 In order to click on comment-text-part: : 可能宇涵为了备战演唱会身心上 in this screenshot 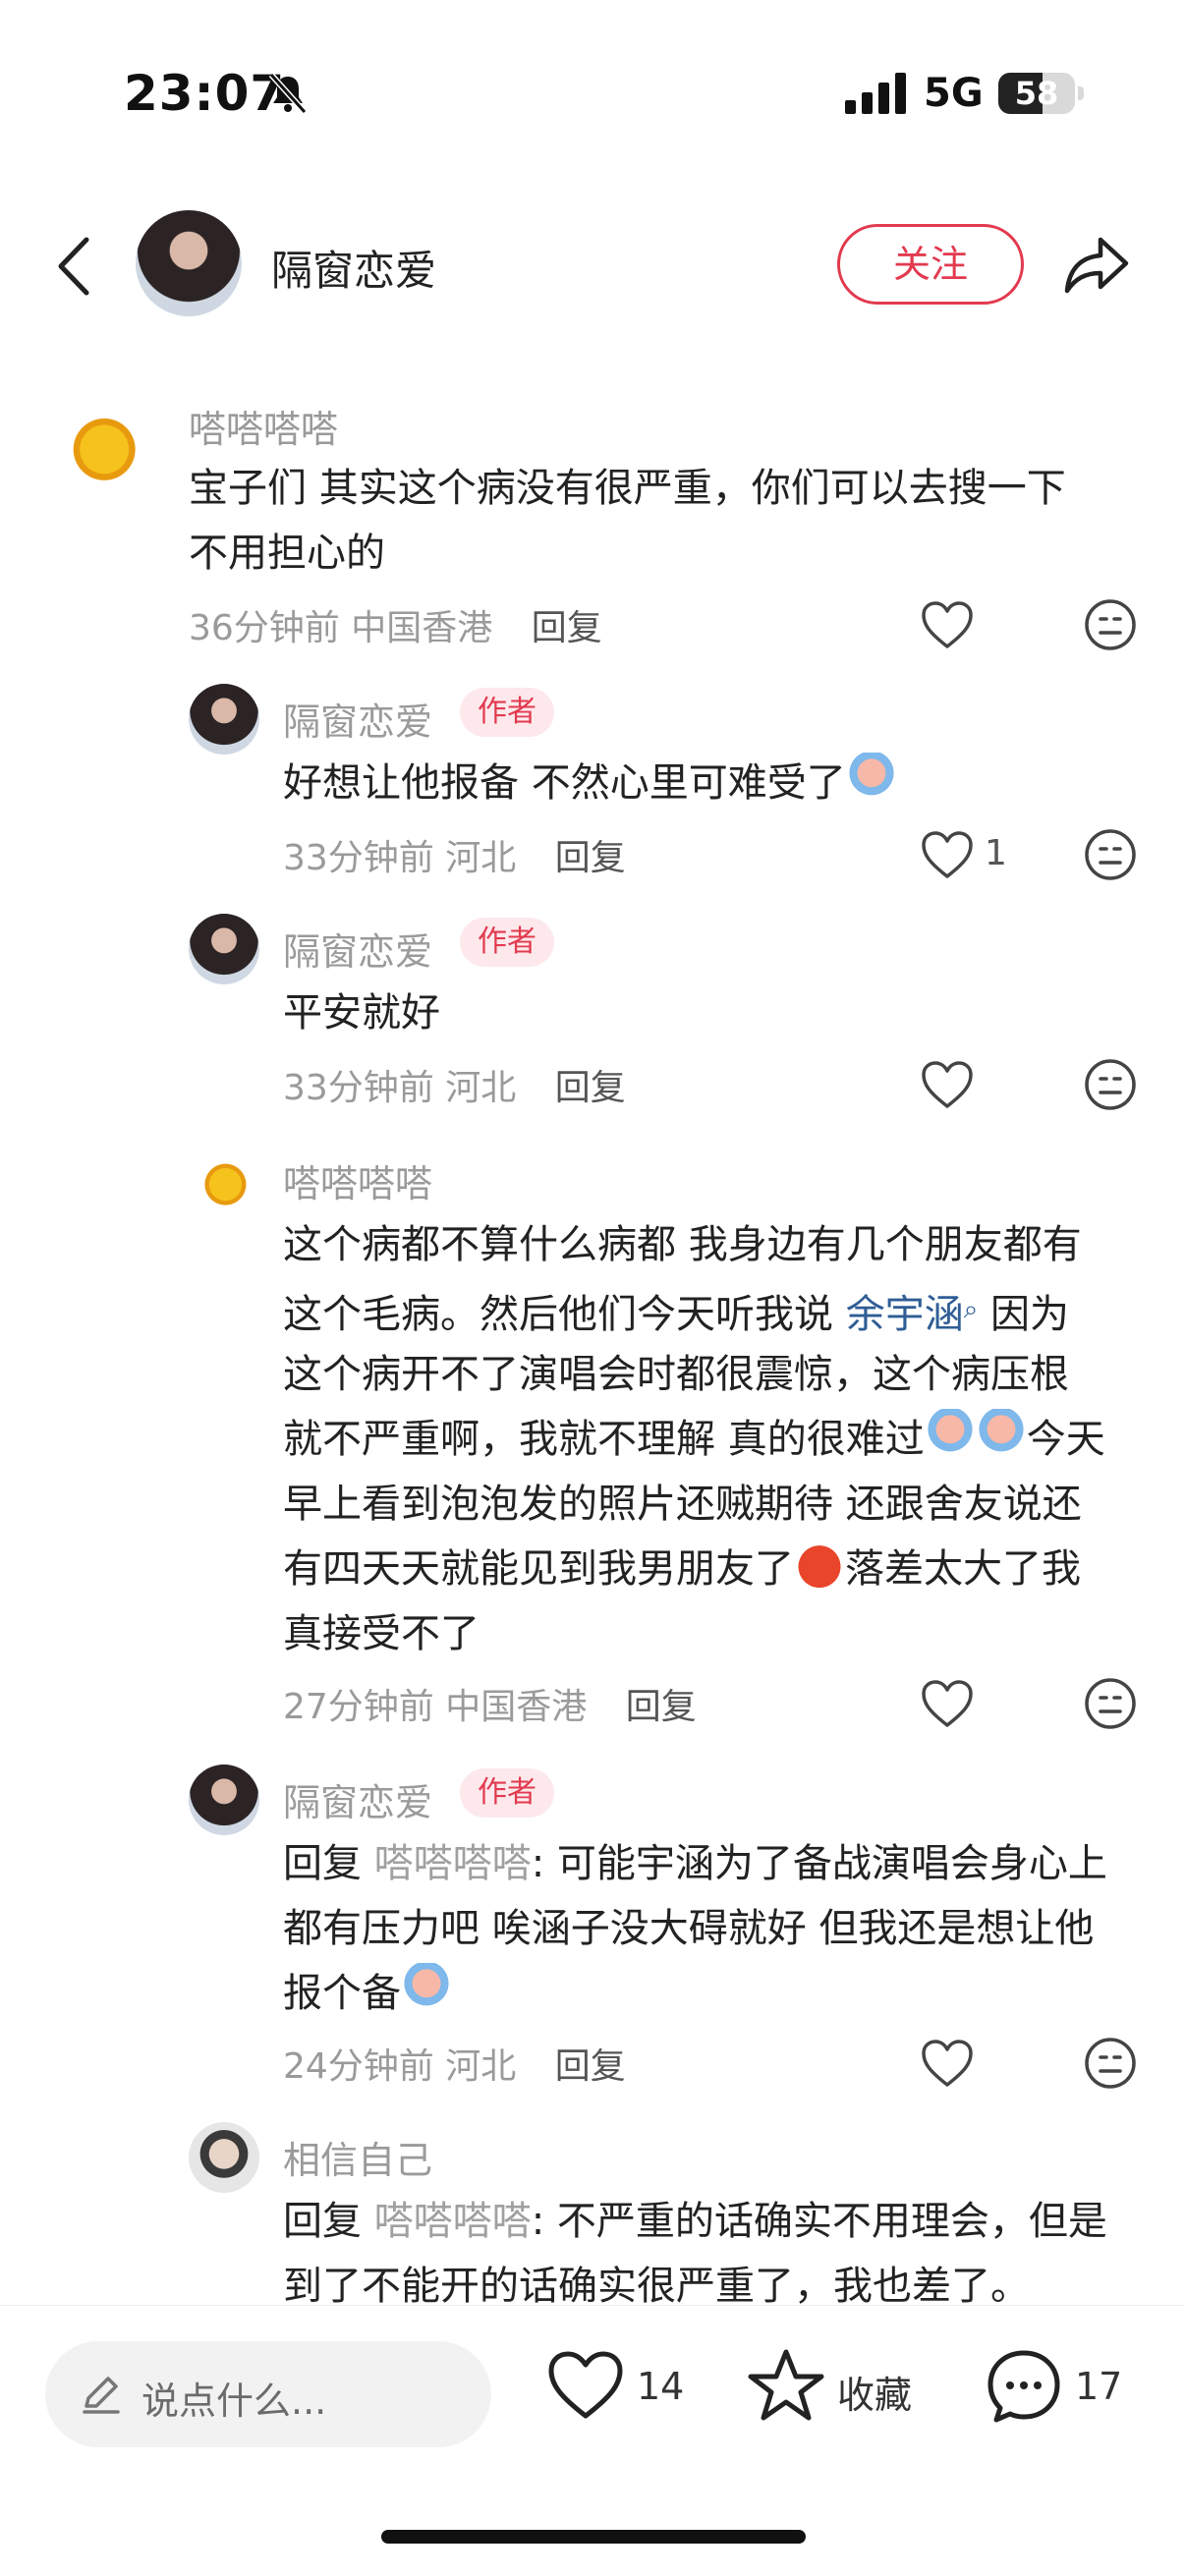, I will do `click(819, 1863)`.